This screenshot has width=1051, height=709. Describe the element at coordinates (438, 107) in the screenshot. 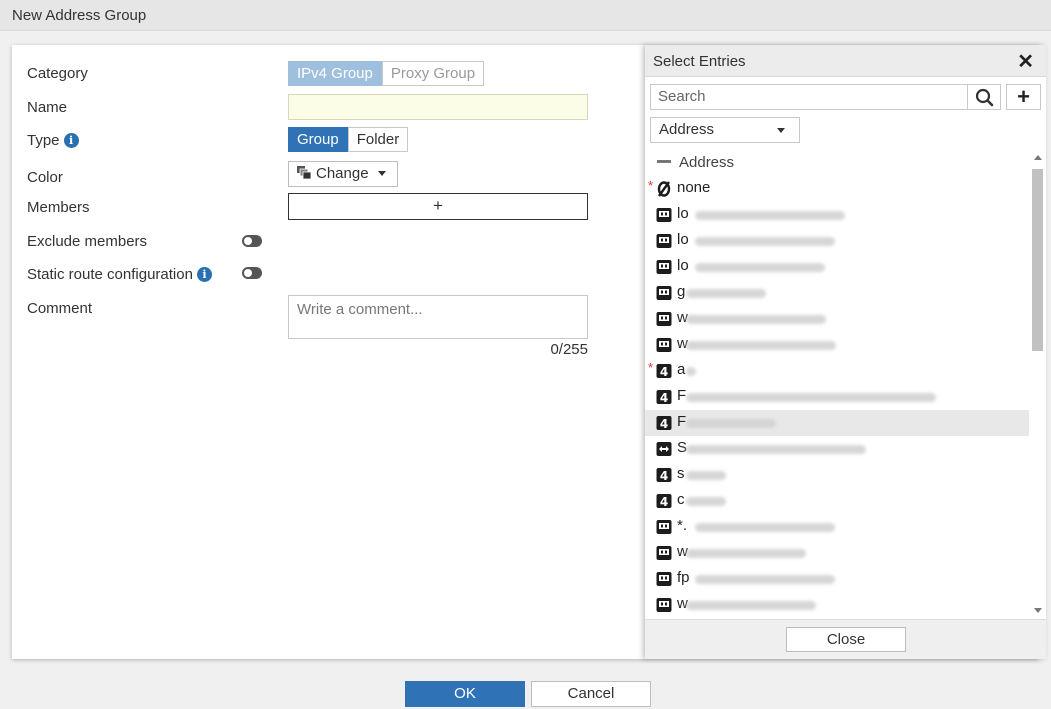

I see `name-input` at that location.